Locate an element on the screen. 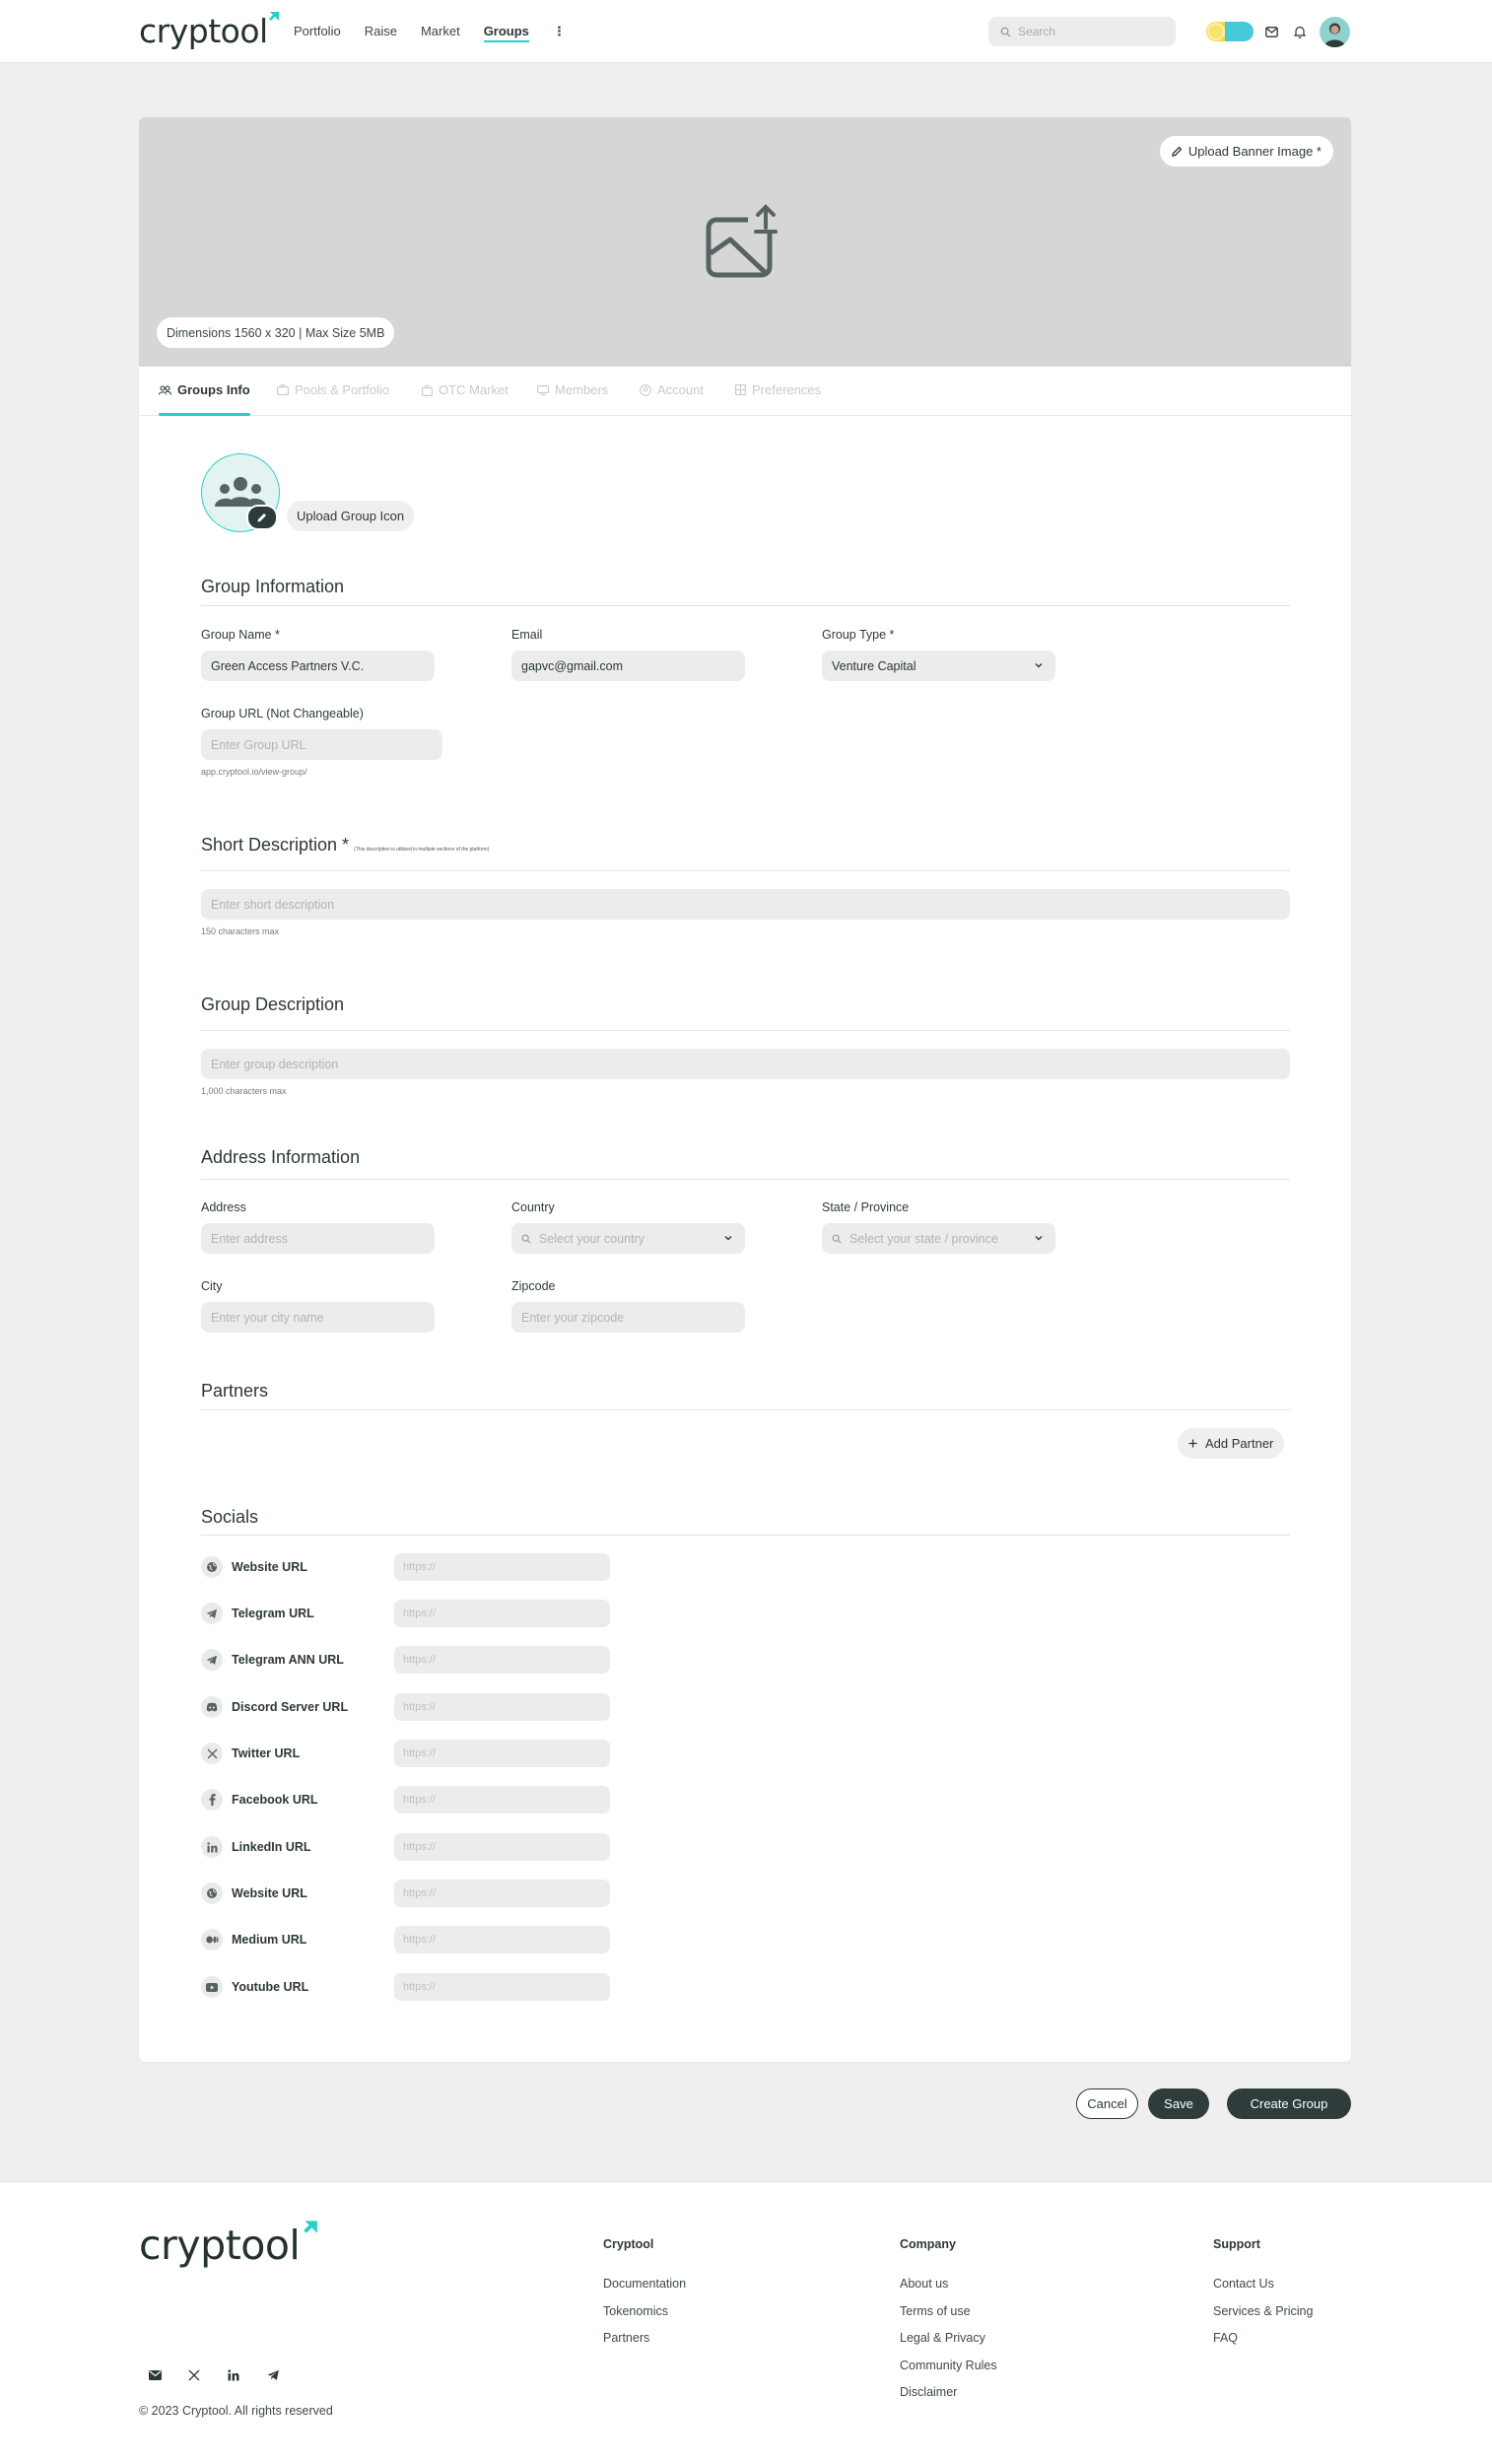 This screenshot has width=1492, height=2464. state-select: Select your state / province is located at coordinates (938, 1238).